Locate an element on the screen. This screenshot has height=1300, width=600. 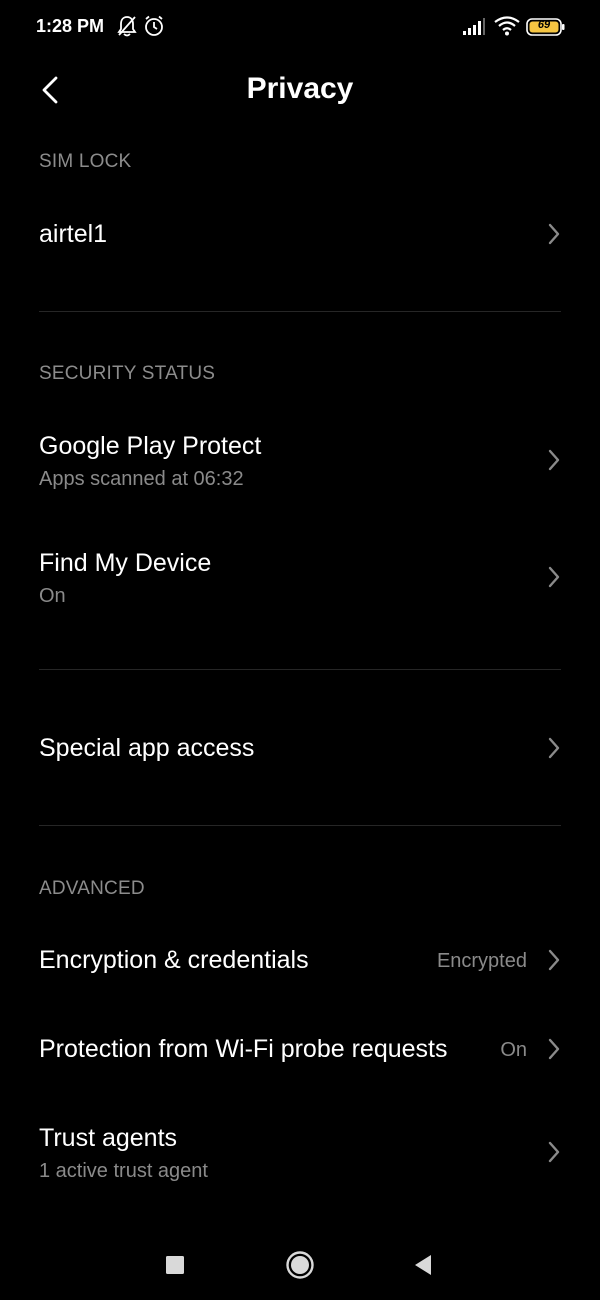
battery-icon: 69 is located at coordinates (545, 27).